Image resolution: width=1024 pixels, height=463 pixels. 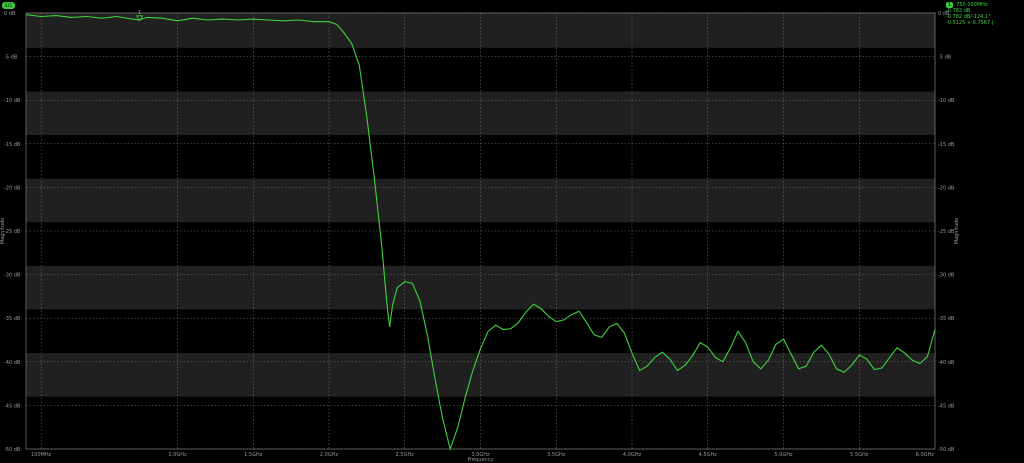 What do you see at coordinates (556, 455) in the screenshot?
I see `x-tick-label: 3.5GHz` at bounding box center [556, 455].